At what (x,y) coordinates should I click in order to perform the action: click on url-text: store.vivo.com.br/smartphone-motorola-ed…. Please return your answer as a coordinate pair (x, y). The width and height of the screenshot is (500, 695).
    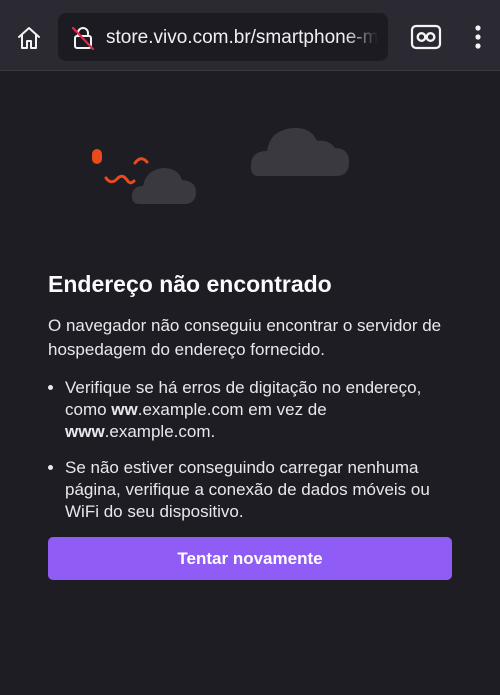
    Looking at the image, I should click on (242, 38).